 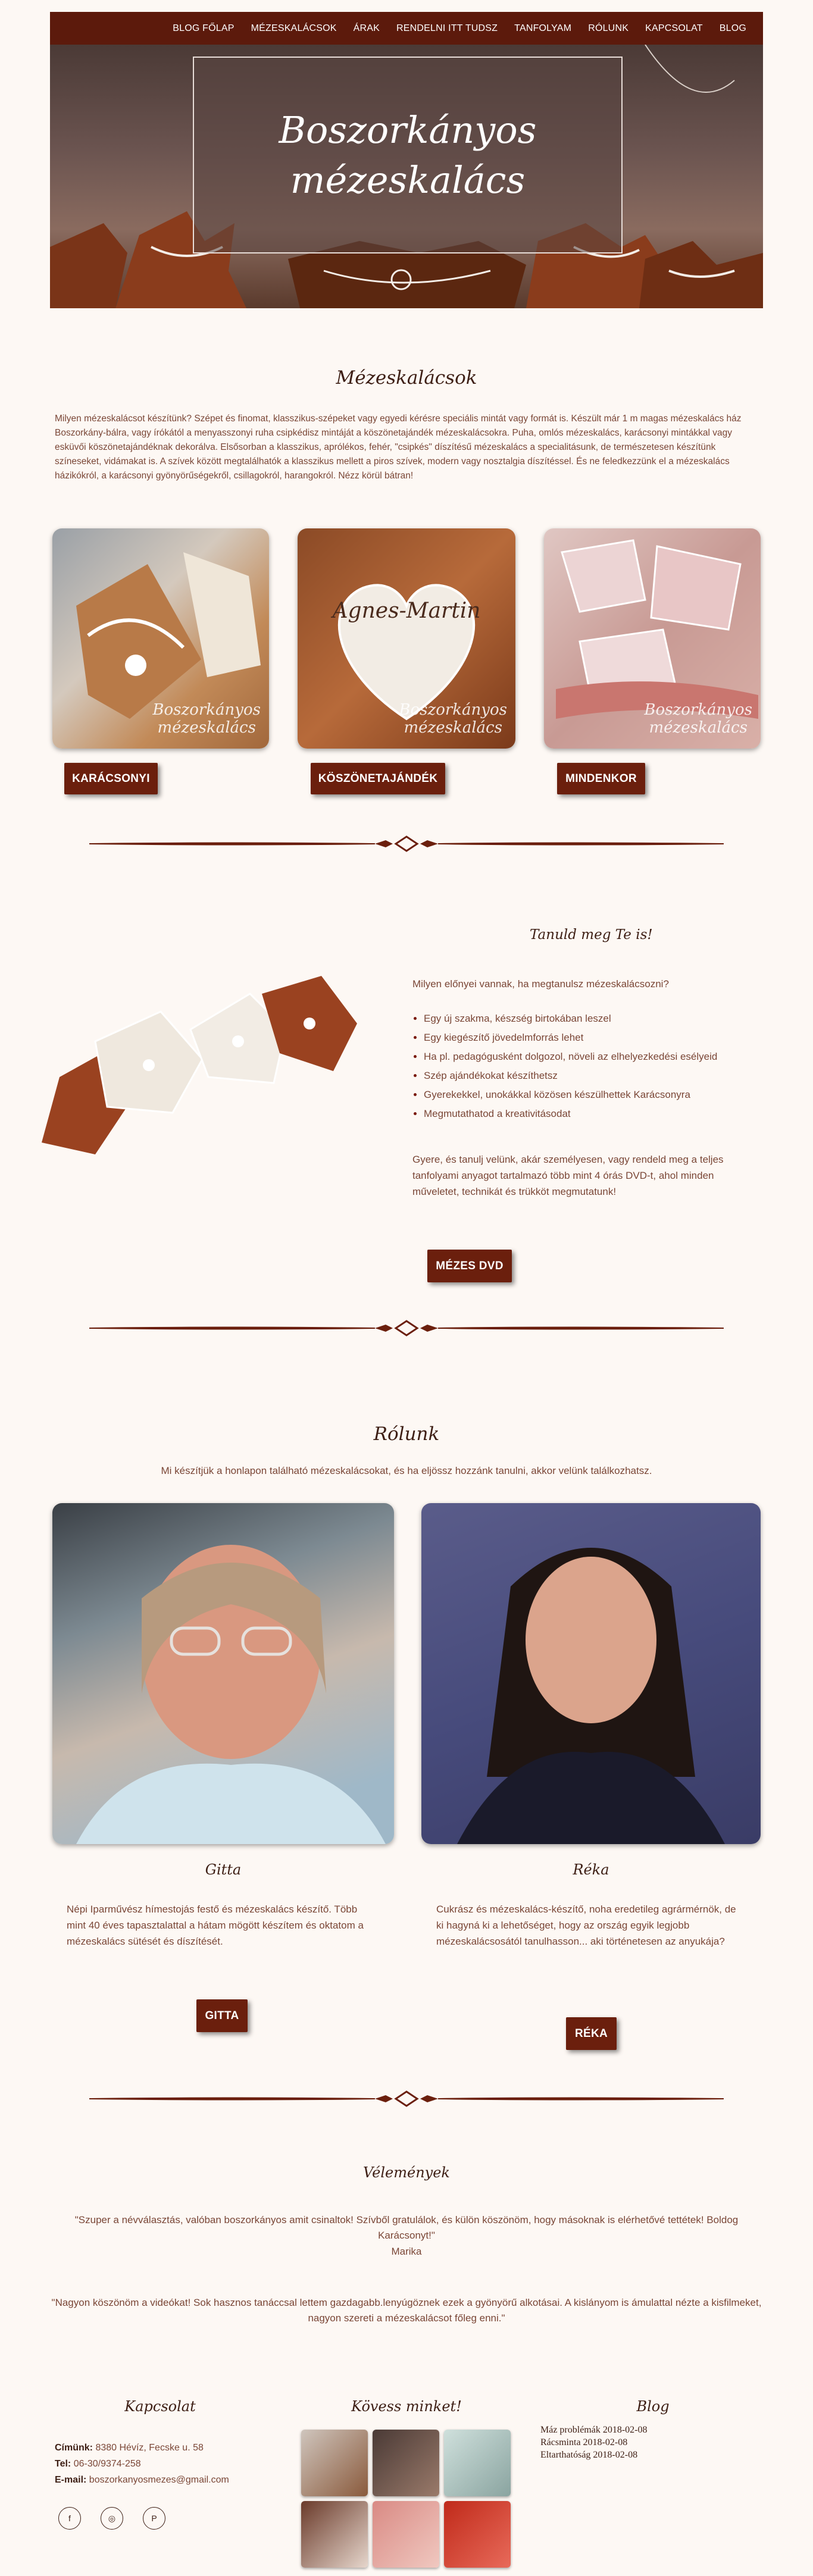 What do you see at coordinates (408, 130) in the screenshot?
I see `hero-title-line1: Boszorkányos` at bounding box center [408, 130].